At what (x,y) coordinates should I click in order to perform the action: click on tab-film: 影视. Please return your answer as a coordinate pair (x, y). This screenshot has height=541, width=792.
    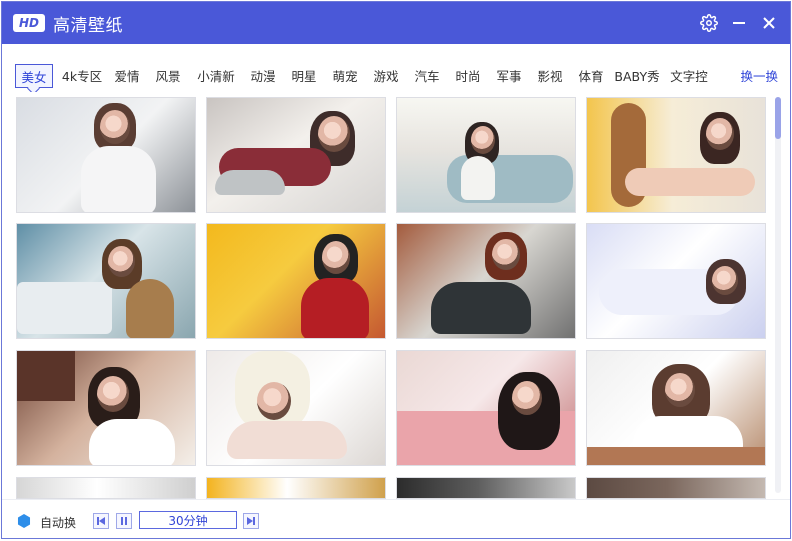
    Looking at the image, I should click on (550, 75).